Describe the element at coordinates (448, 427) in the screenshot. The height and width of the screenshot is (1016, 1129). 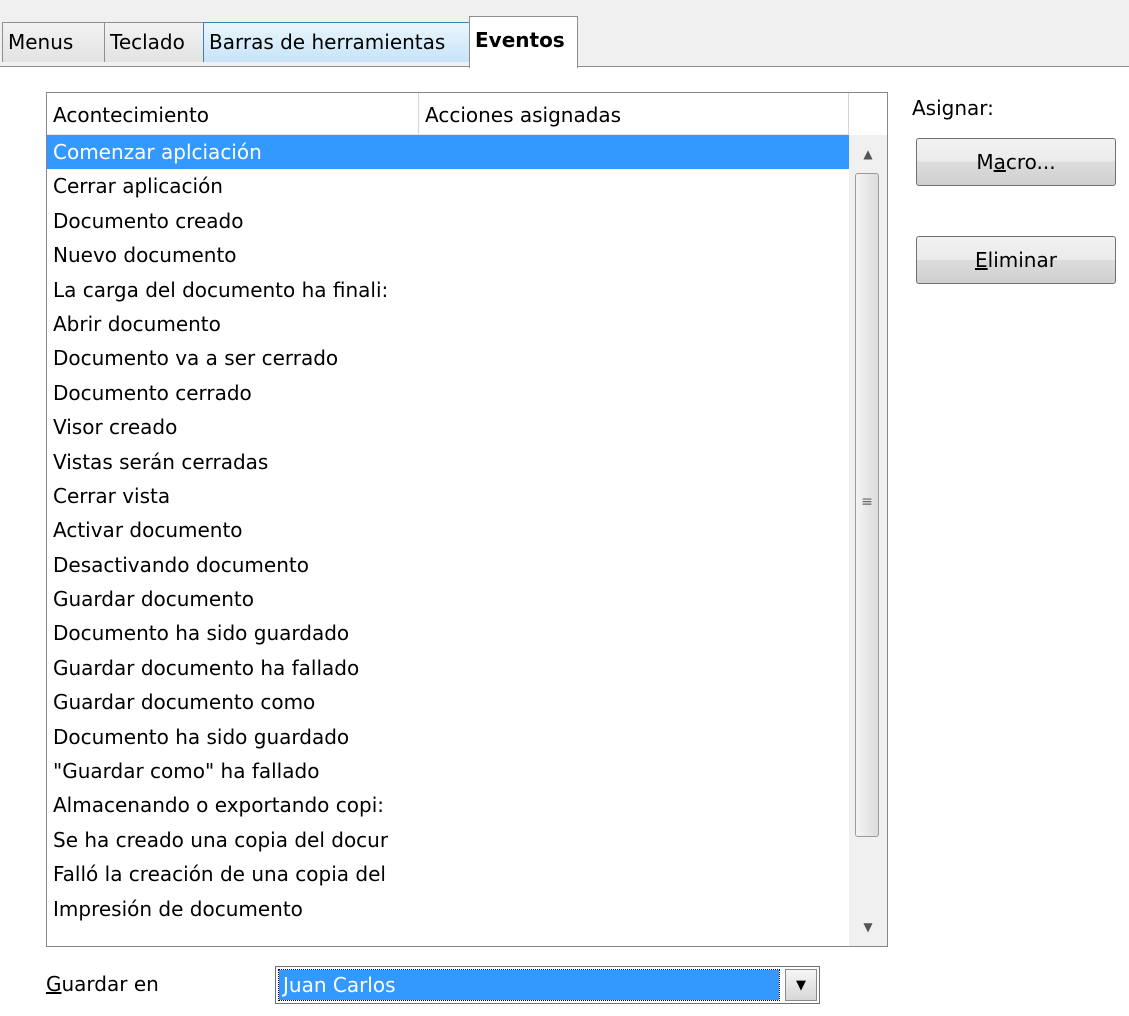
I see `list-item: Visor creado` at that location.